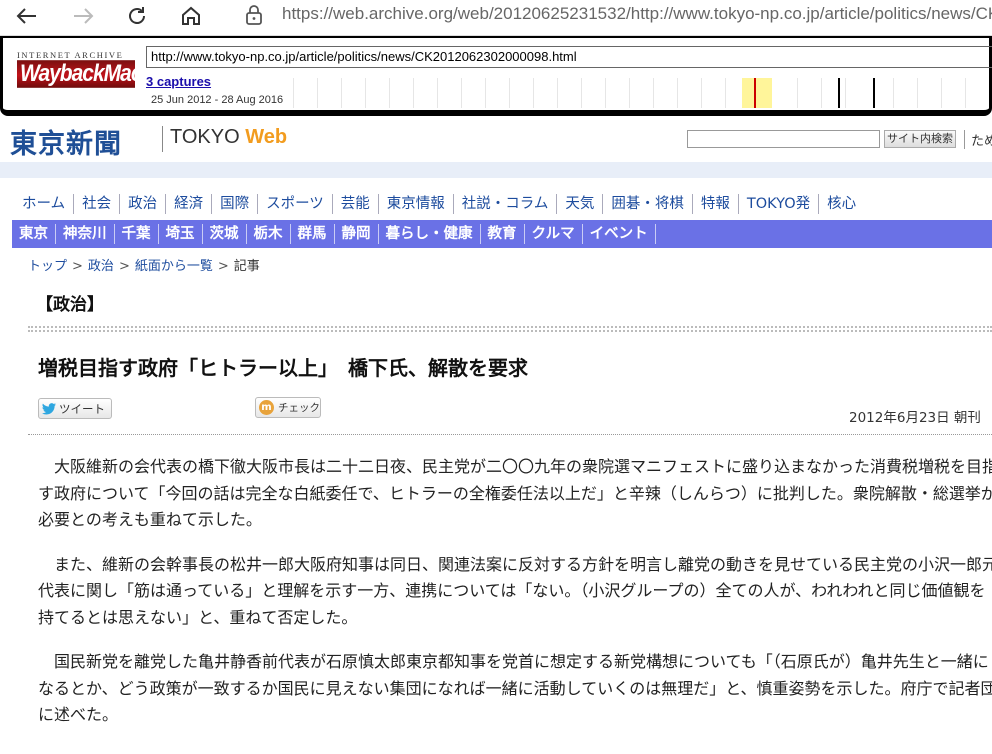 The width and height of the screenshot is (992, 754). Describe the element at coordinates (27, 16) in the screenshot. I see `back-icon` at that location.